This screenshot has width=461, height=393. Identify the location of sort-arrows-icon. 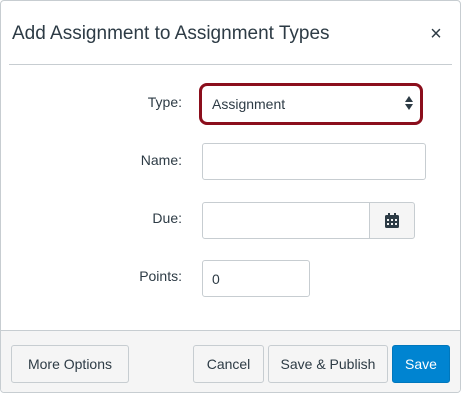
(409, 103).